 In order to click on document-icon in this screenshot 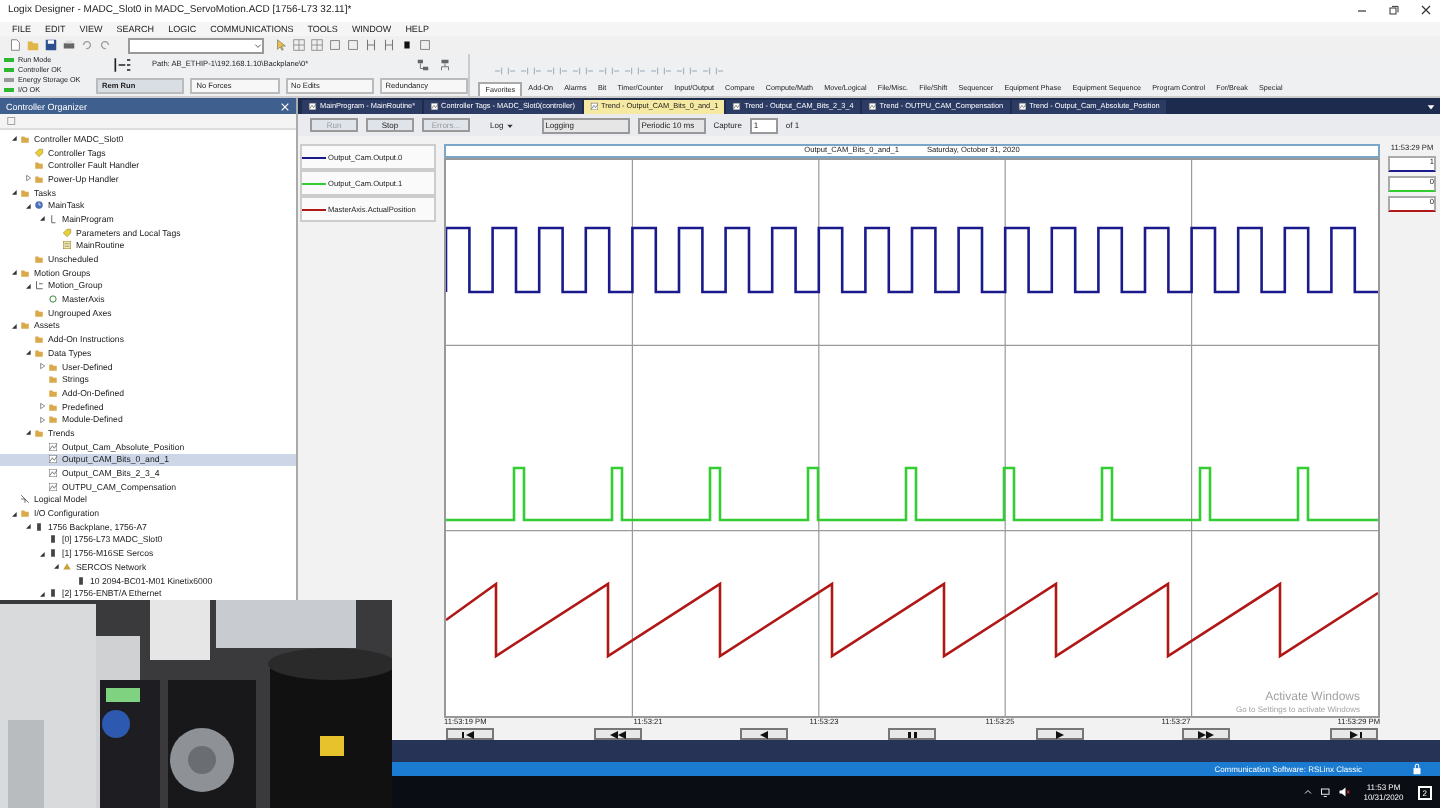, I will do `click(15, 45)`.